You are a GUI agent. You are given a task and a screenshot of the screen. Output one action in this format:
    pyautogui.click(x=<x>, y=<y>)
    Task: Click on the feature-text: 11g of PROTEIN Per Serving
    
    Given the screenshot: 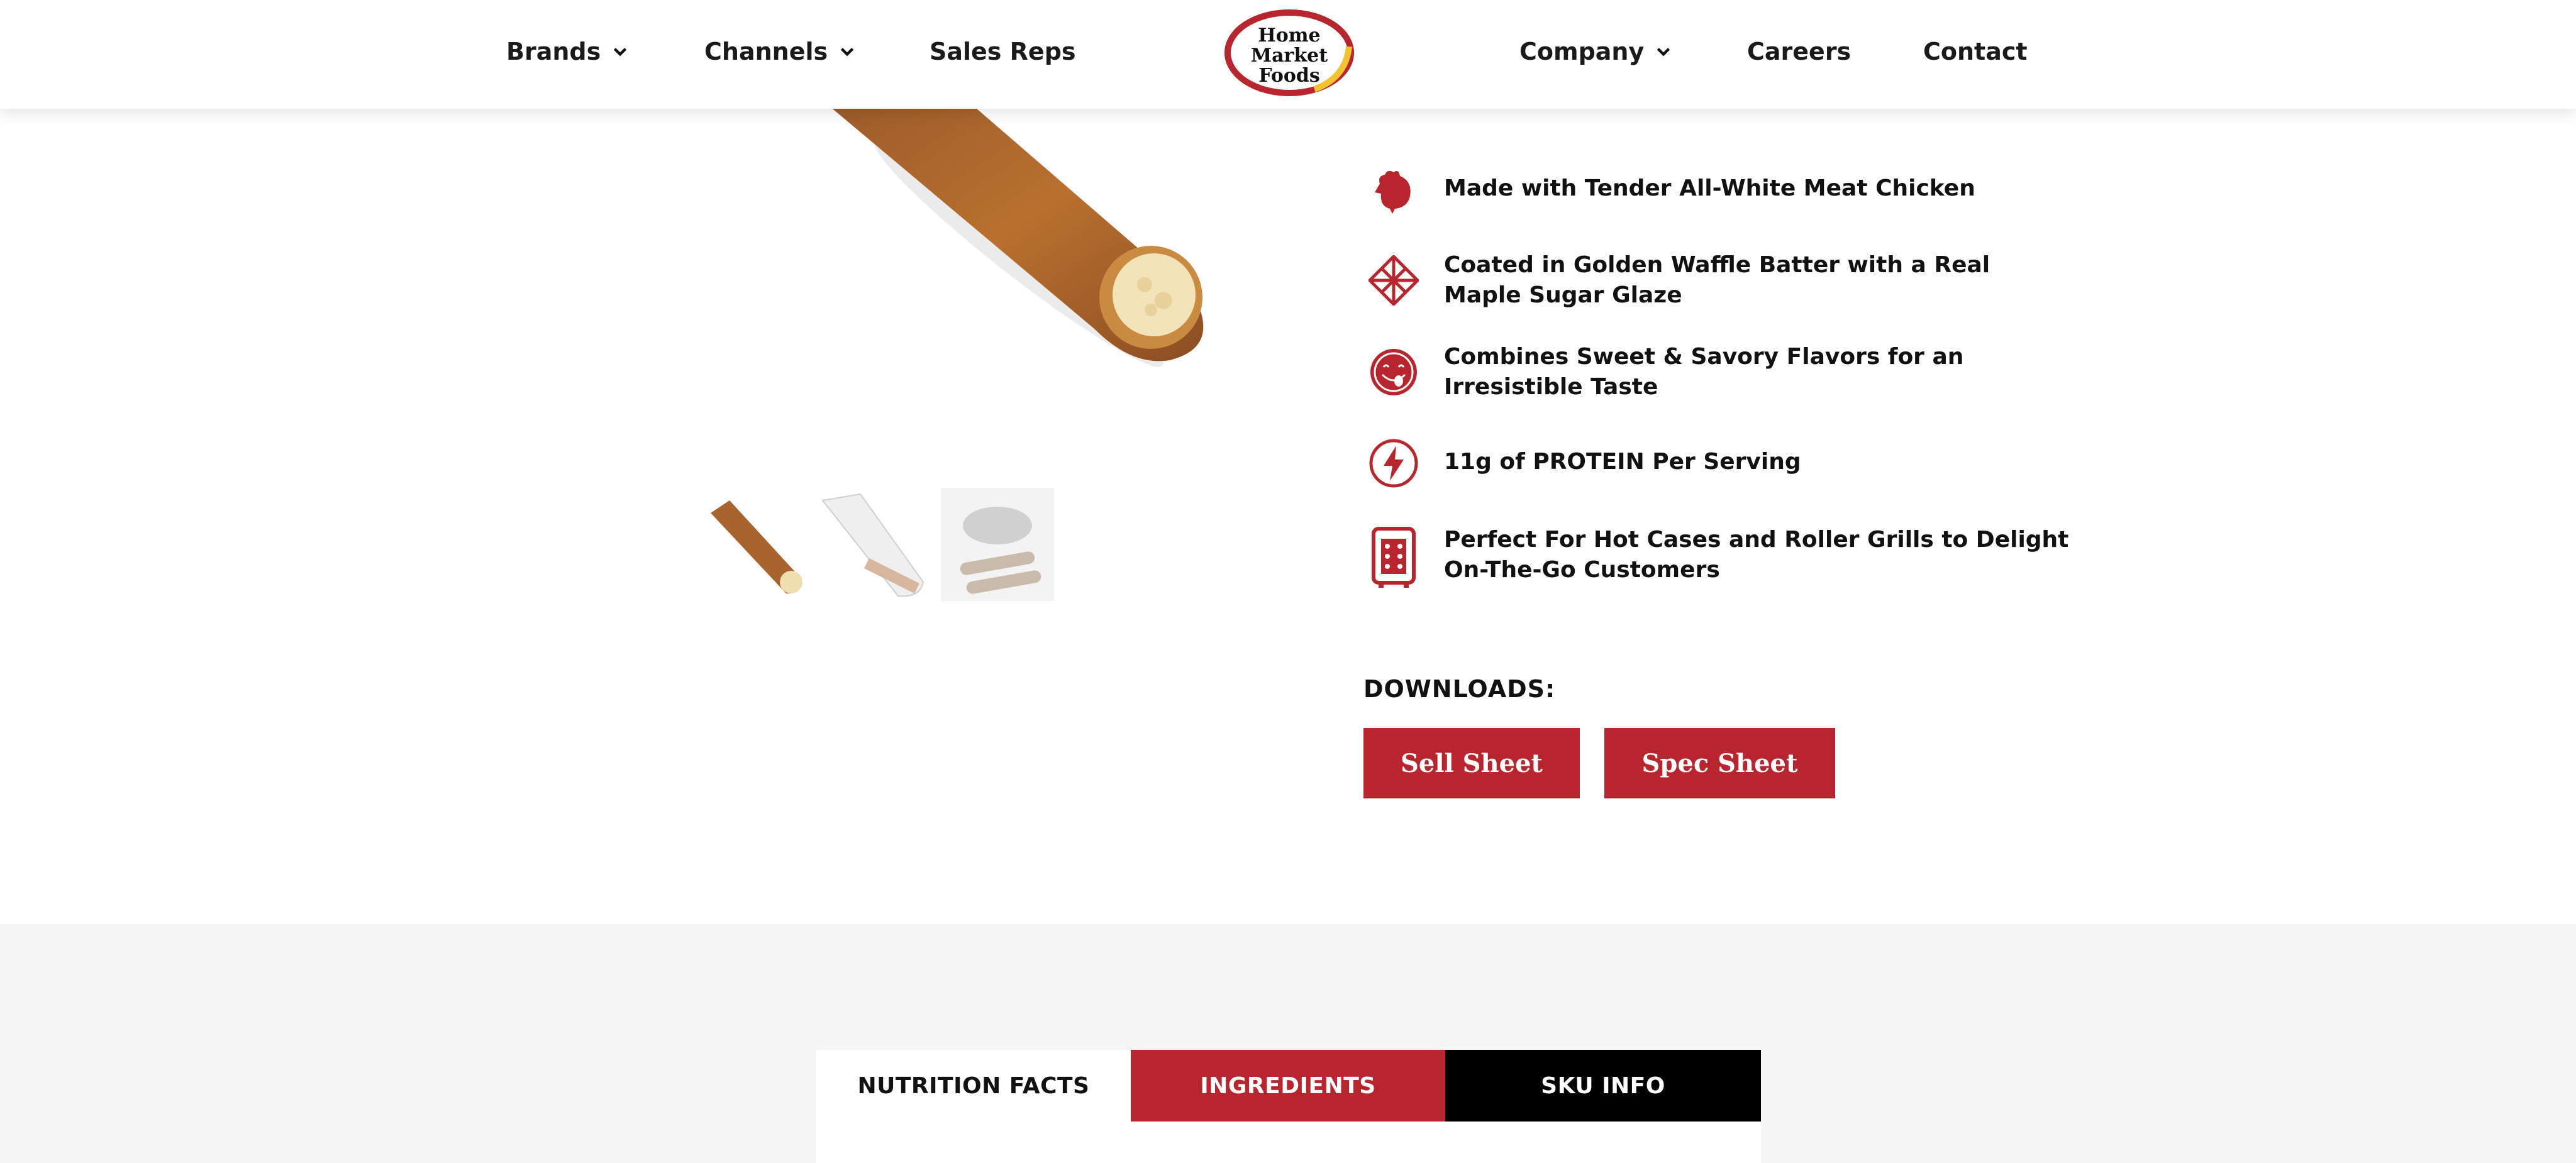 What is the action you would take?
    pyautogui.click(x=1622, y=462)
    